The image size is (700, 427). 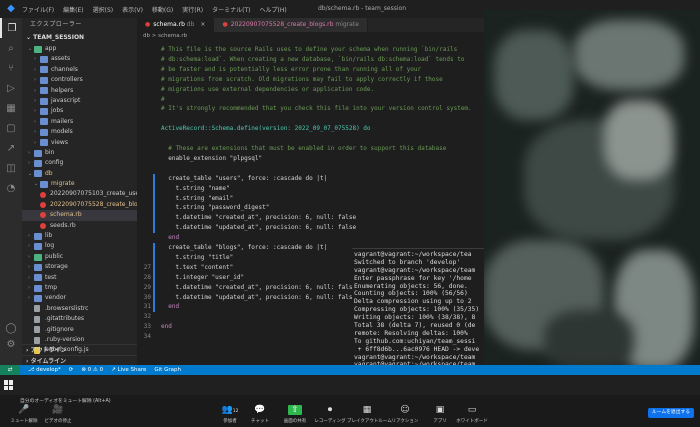 I want to click on menu-item: ターミナル(T), so click(x=231, y=10).